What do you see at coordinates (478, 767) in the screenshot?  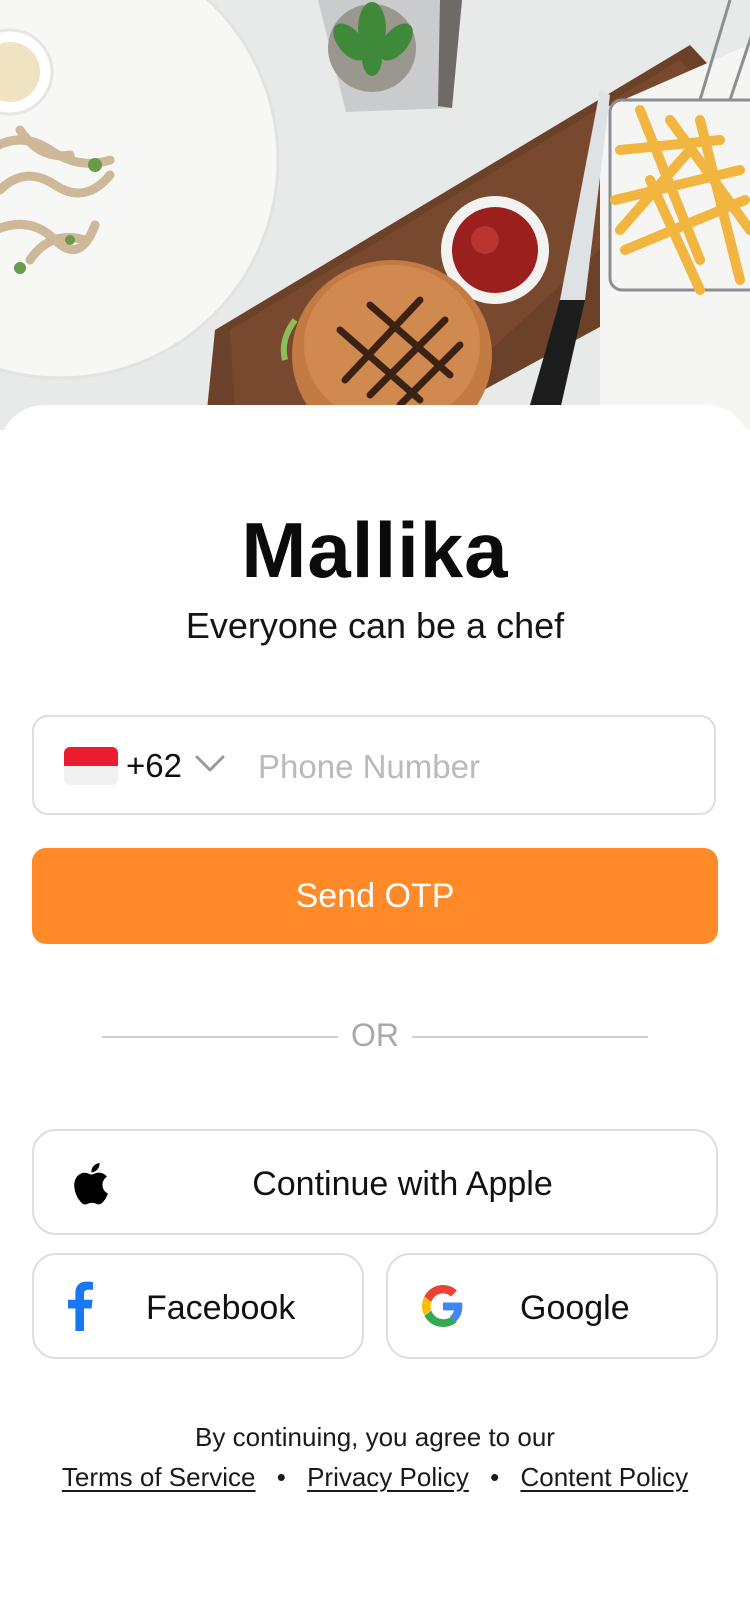 I see `phone-number-input` at bounding box center [478, 767].